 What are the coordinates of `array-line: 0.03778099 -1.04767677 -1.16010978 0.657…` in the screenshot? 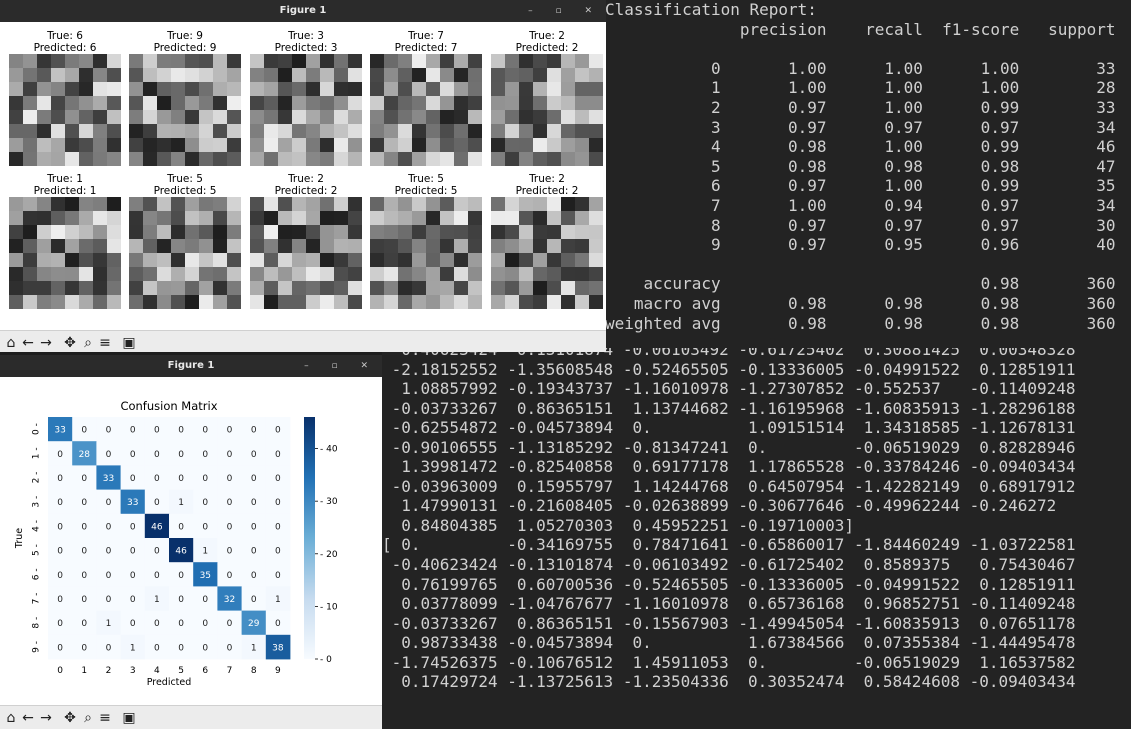 It's located at (729, 604).